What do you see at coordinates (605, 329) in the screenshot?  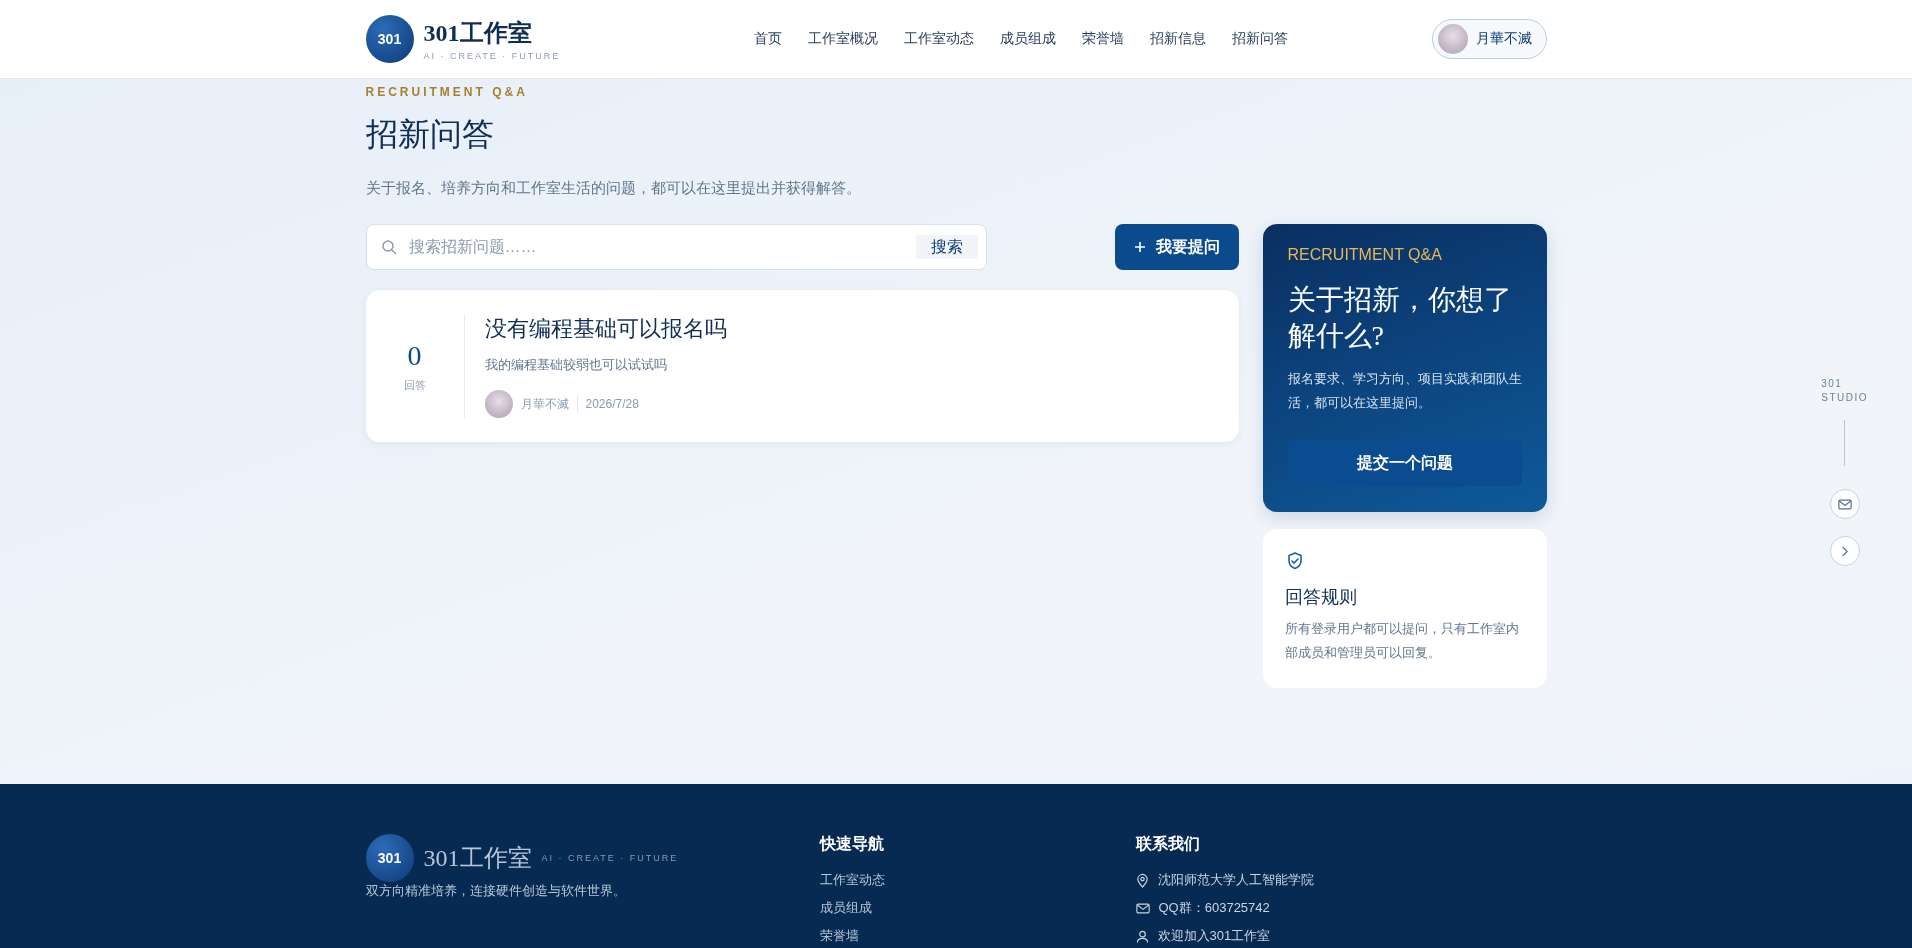 I see `question-title: 没有编程基础可以报名吗` at bounding box center [605, 329].